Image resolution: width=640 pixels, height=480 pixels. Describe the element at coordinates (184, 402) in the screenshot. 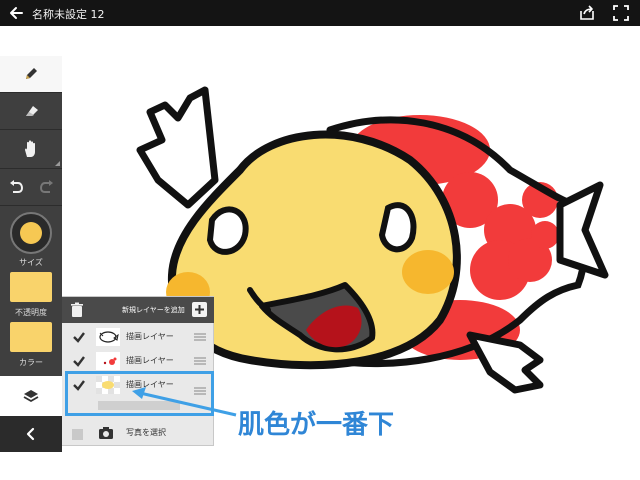

I see `annotation-arrow-icon` at that location.